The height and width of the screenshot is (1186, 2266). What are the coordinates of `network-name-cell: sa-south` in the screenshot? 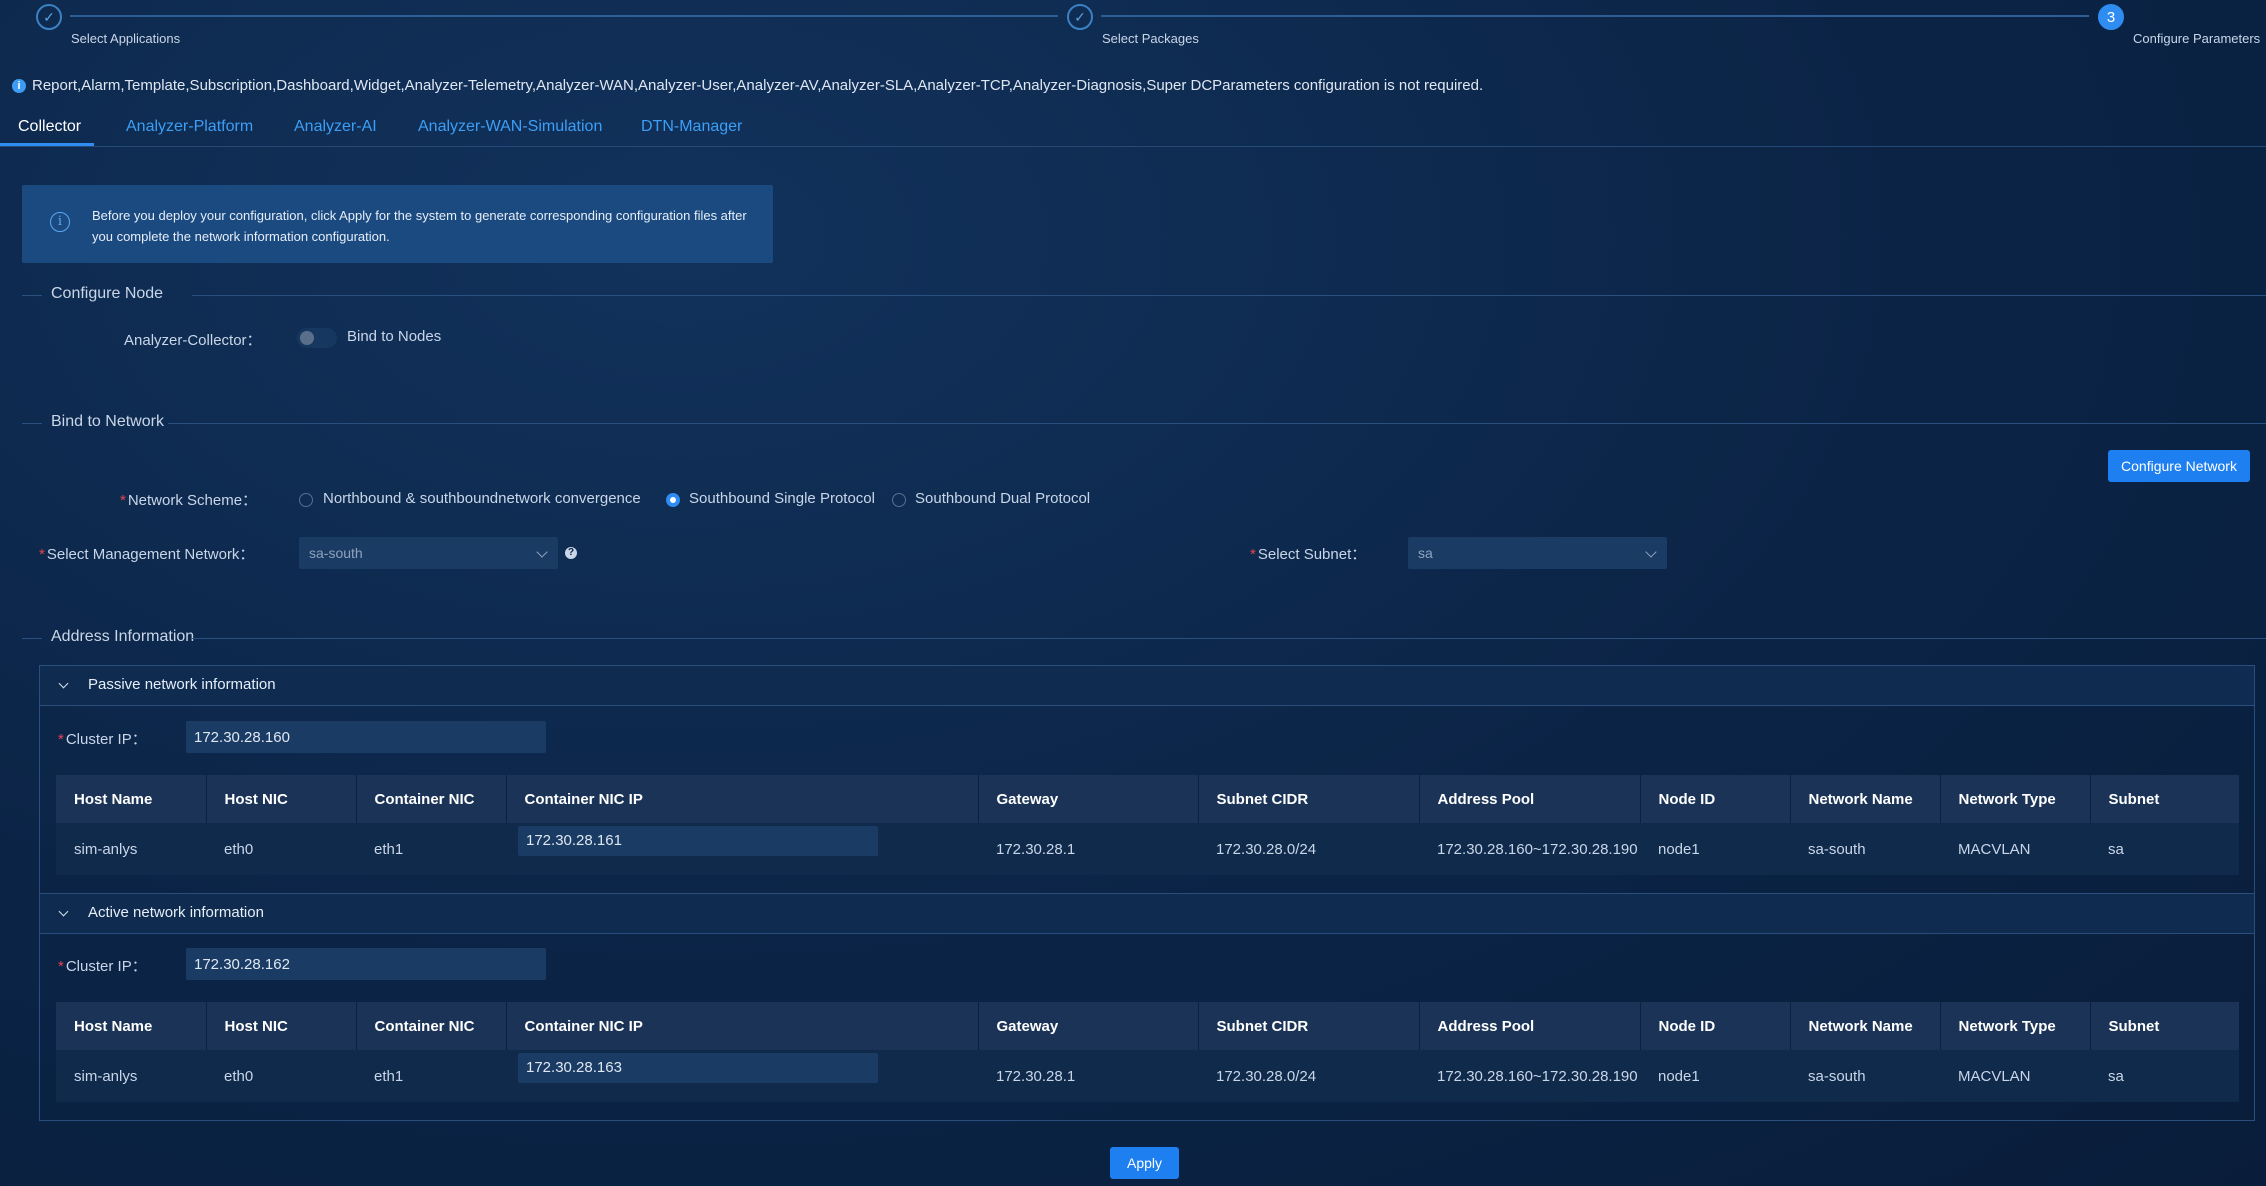 It's located at (1865, 849).